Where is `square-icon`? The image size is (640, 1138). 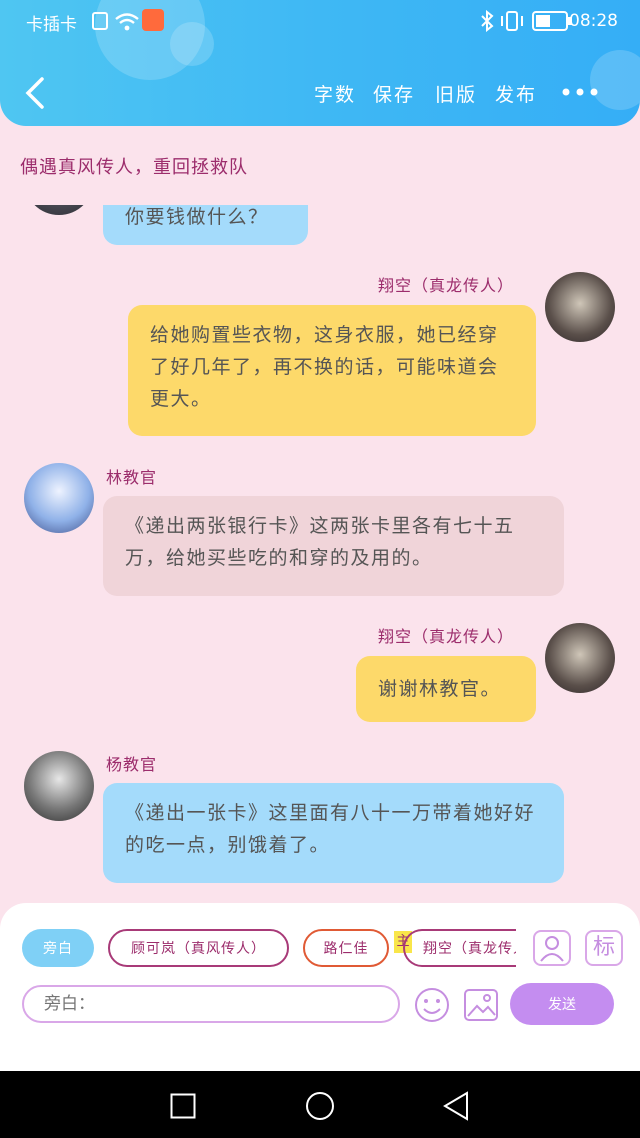
square-icon is located at coordinates (183, 1106).